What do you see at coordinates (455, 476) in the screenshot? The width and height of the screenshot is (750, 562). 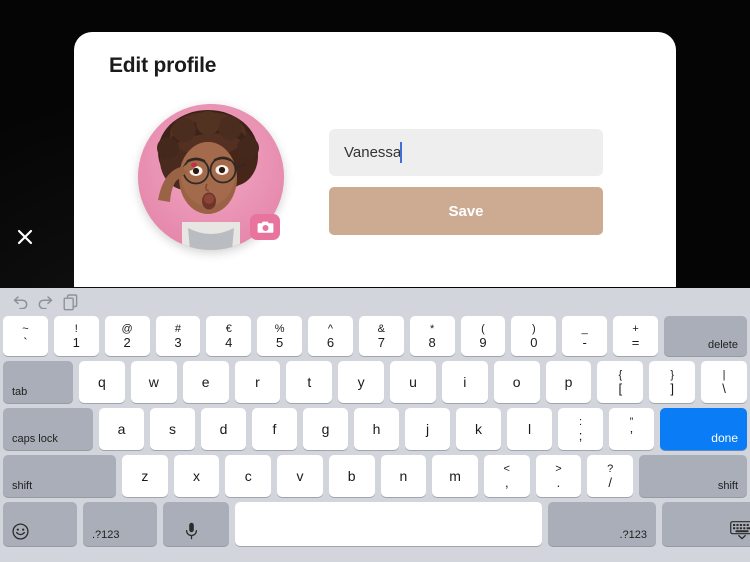 I see `key-m: m` at bounding box center [455, 476].